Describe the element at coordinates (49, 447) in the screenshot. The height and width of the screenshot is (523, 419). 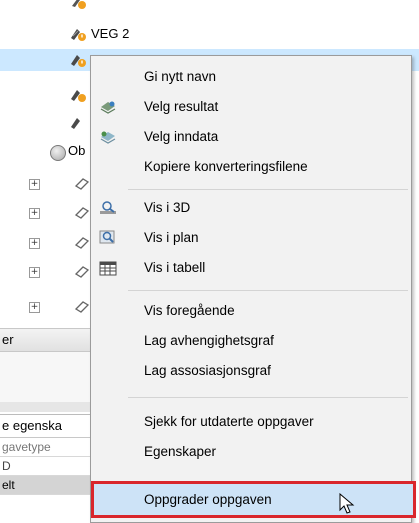
I see `property-row: gavetype` at that location.